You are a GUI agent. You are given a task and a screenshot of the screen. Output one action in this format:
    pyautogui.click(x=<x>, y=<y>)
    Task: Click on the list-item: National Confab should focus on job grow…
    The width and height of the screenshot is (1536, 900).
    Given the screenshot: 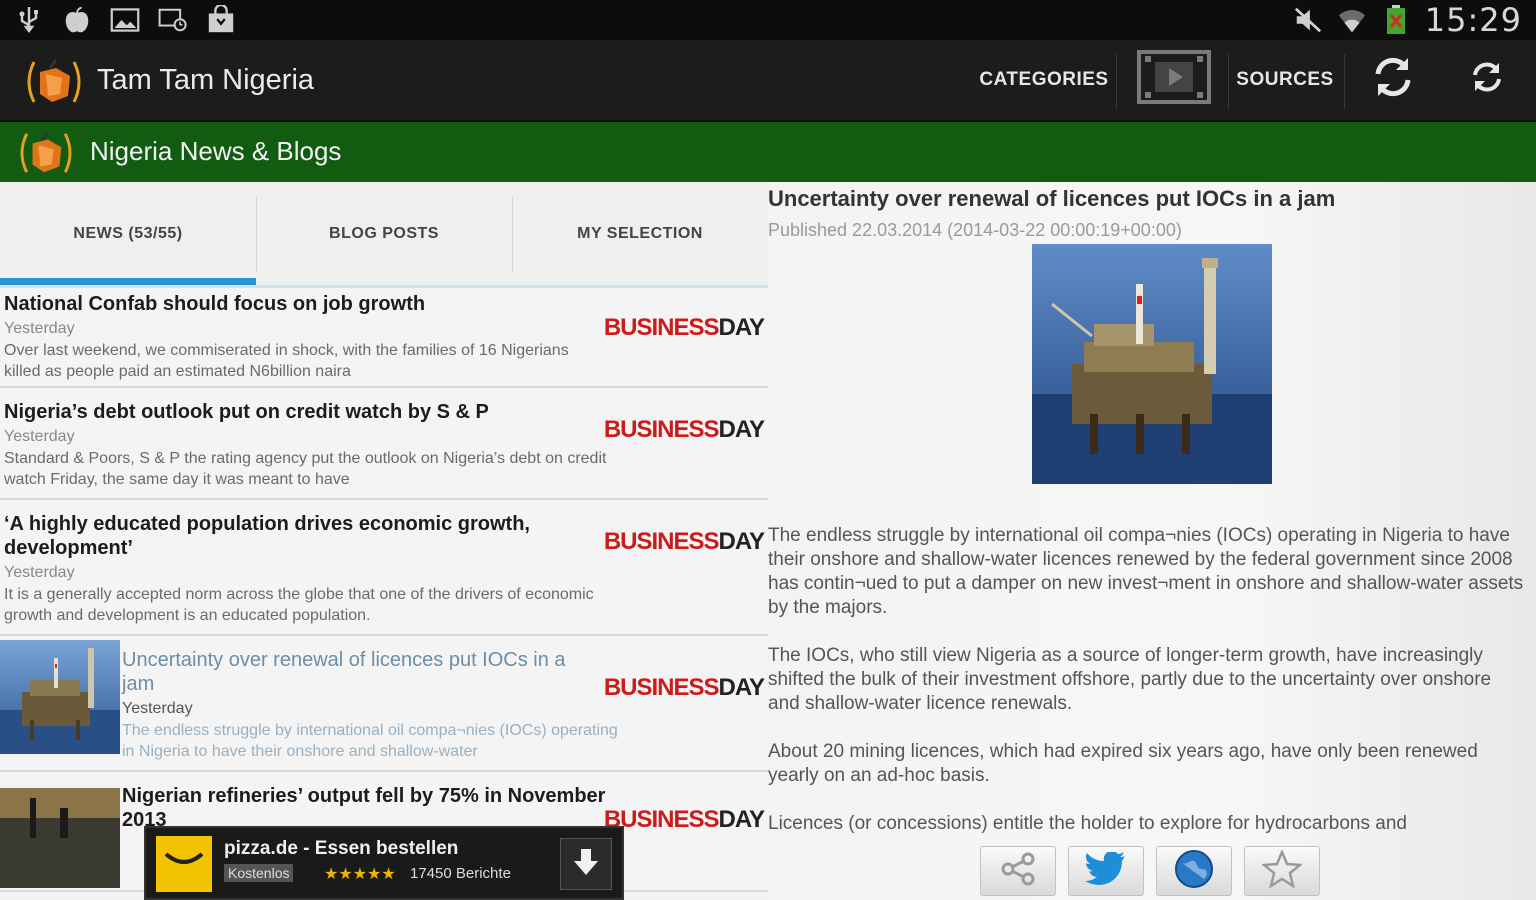 What is the action you would take?
    pyautogui.click(x=384, y=338)
    